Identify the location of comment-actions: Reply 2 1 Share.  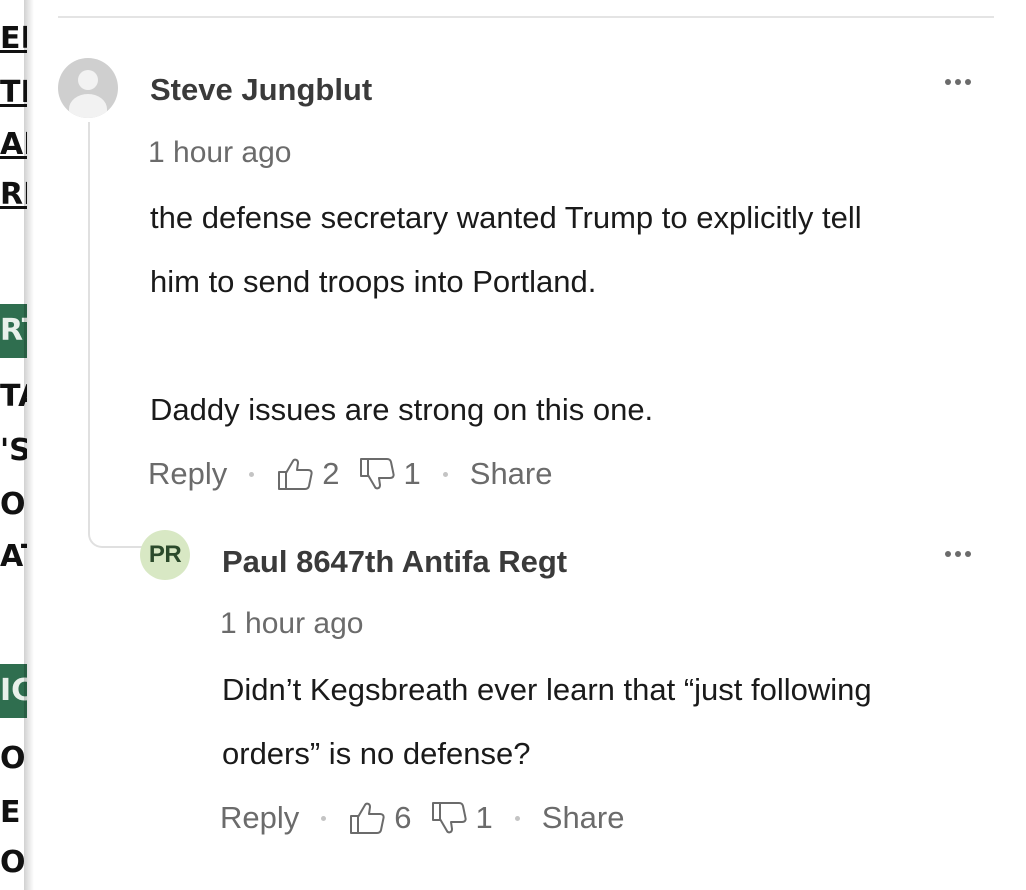
(350, 474).